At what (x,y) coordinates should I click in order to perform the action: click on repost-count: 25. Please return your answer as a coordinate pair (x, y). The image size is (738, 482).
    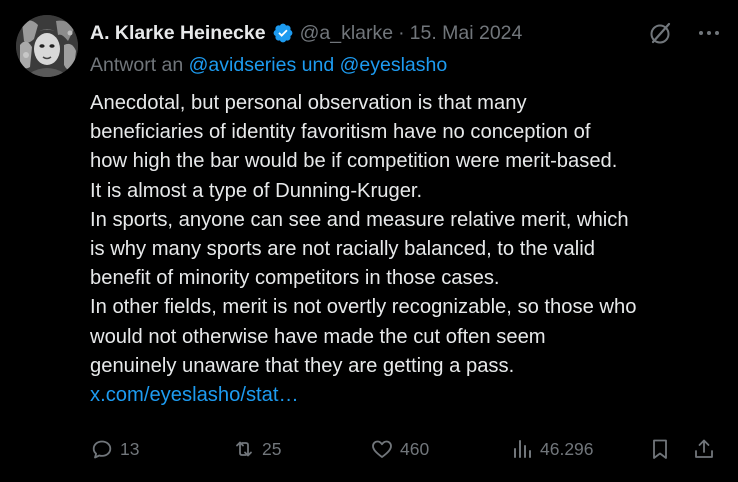
    Looking at the image, I should click on (272, 448).